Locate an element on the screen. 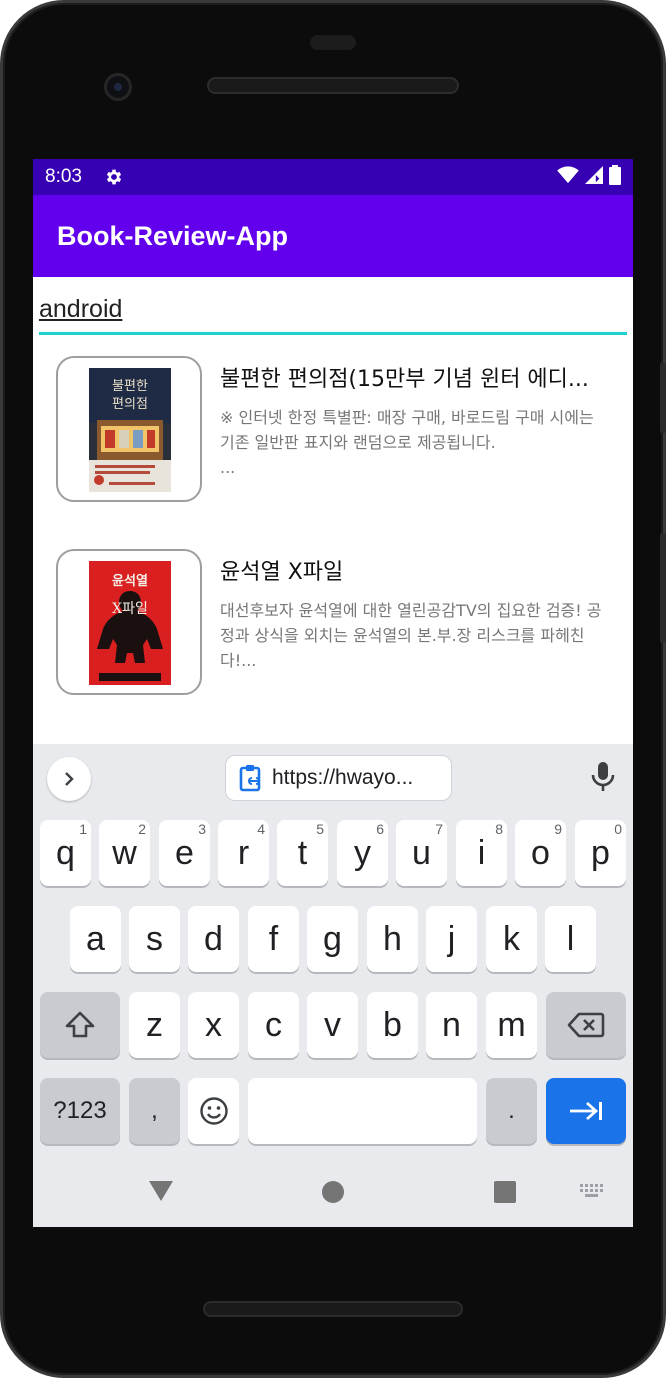  comma-key: , is located at coordinates (154, 1111).